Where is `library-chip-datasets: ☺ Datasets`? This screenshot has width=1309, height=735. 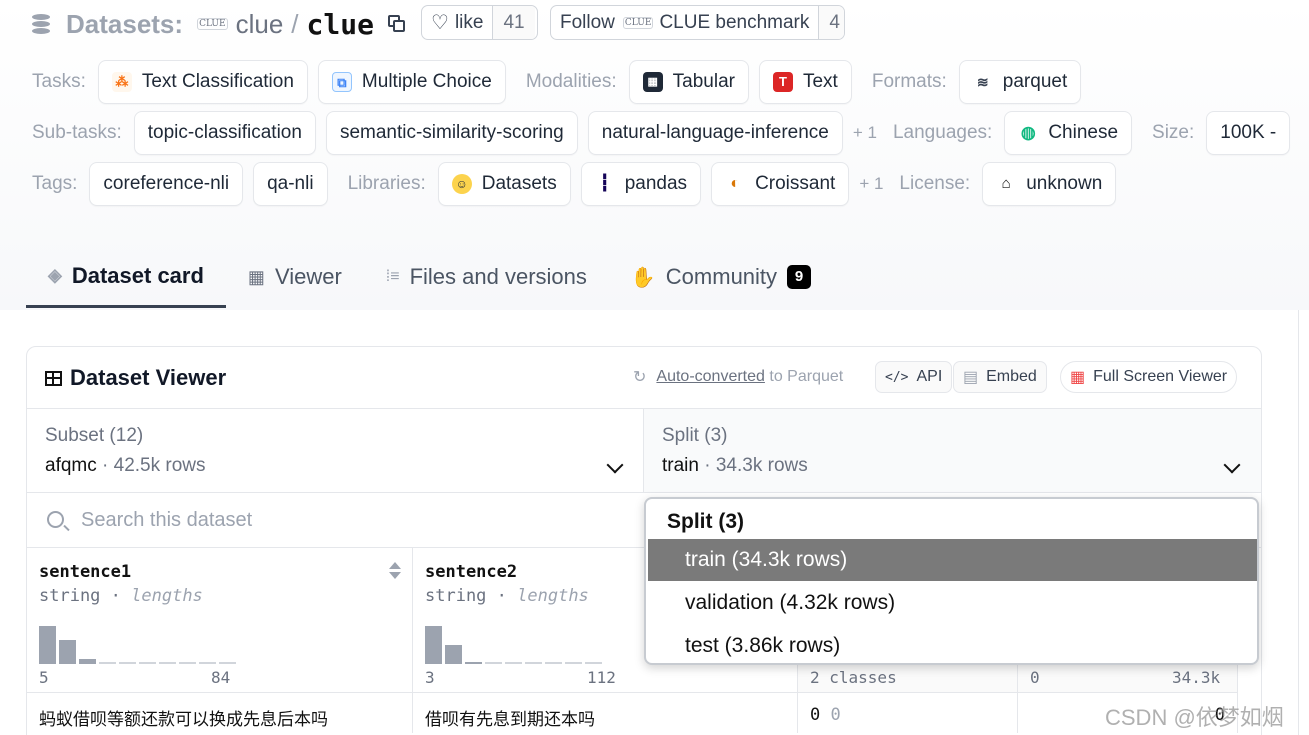 library-chip-datasets: ☺ Datasets is located at coordinates (504, 184).